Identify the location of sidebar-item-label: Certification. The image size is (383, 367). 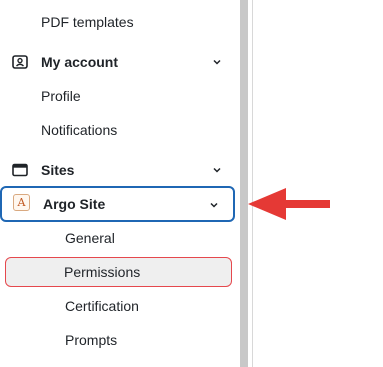
(102, 306).